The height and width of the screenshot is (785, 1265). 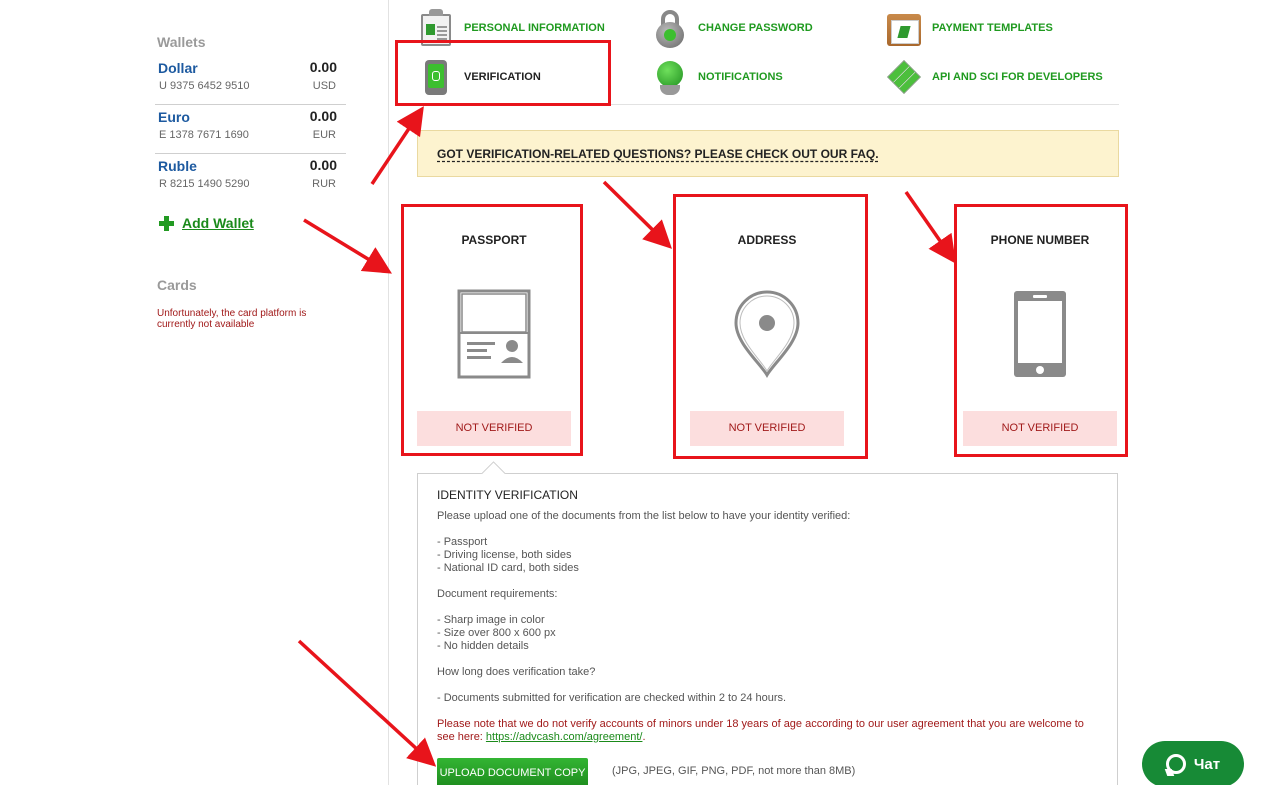 I want to click on wallet-currency: USD, so click(x=324, y=86).